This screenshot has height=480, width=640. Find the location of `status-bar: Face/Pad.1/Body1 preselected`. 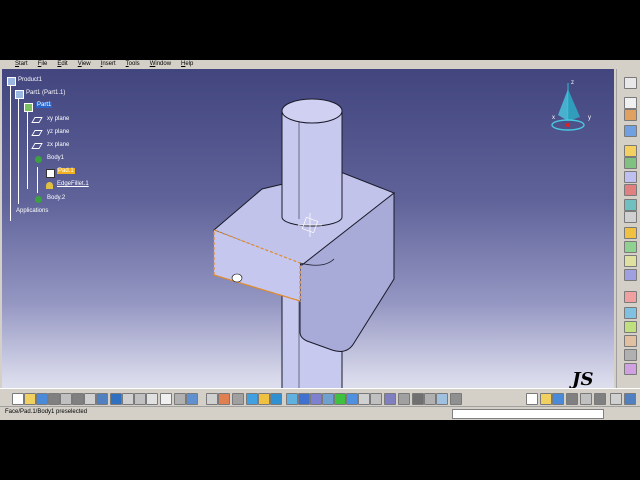

status-bar: Face/Pad.1/Body1 preselected is located at coordinates (320, 413).